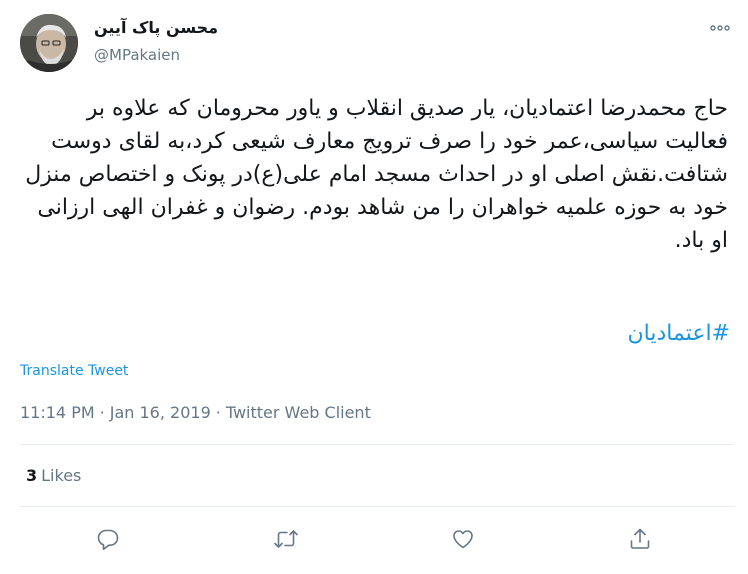 The width and height of the screenshot is (748, 574). What do you see at coordinates (61, 475) in the screenshot?
I see `likes-label: Likes` at bounding box center [61, 475].